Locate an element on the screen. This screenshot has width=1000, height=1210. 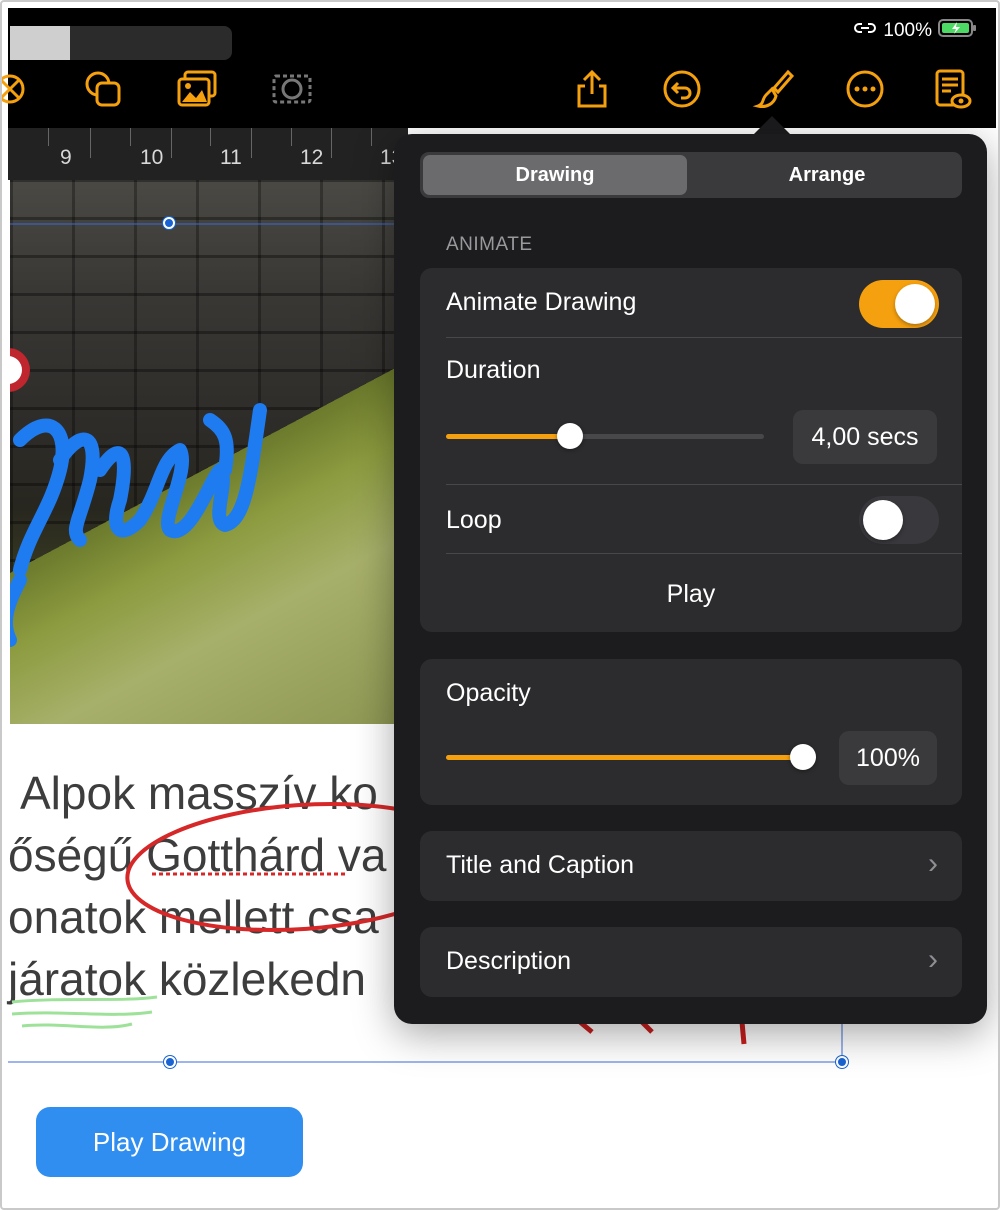
title-and-caption-label: Title and Caption is located at coordinates (540, 865).